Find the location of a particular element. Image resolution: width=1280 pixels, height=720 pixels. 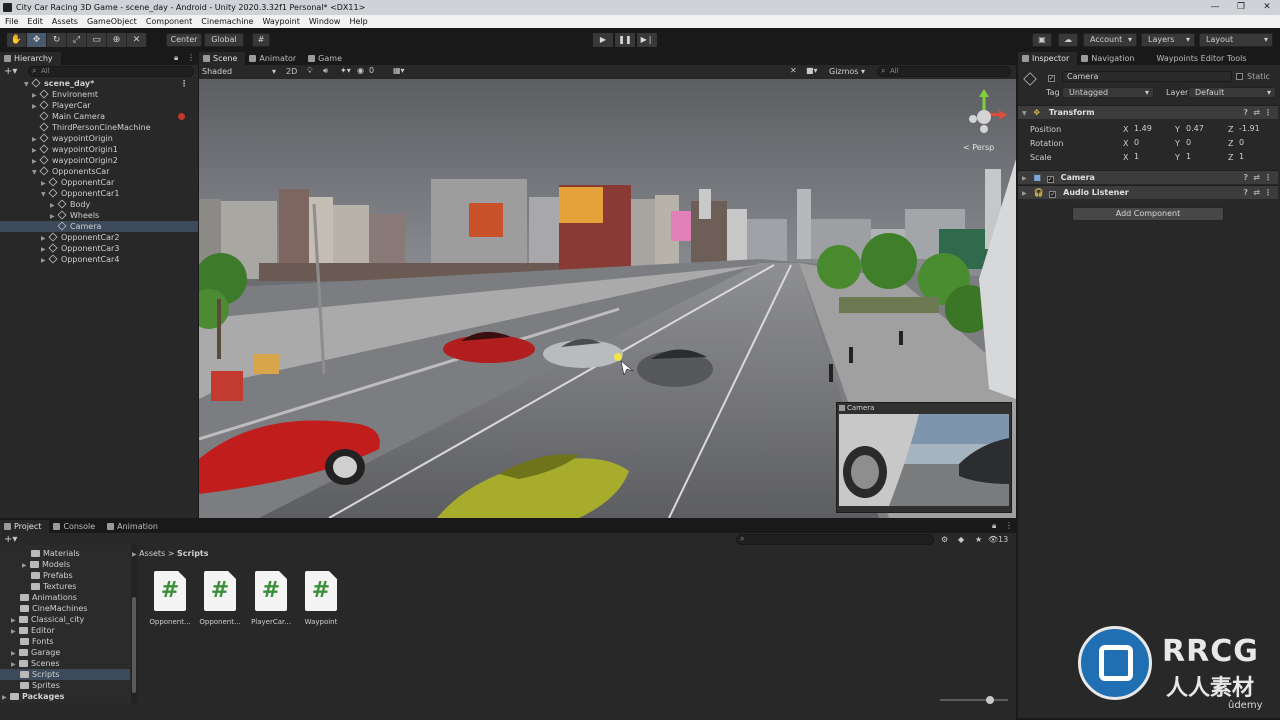

breadcrumb-scripts: Scripts is located at coordinates (193, 553).